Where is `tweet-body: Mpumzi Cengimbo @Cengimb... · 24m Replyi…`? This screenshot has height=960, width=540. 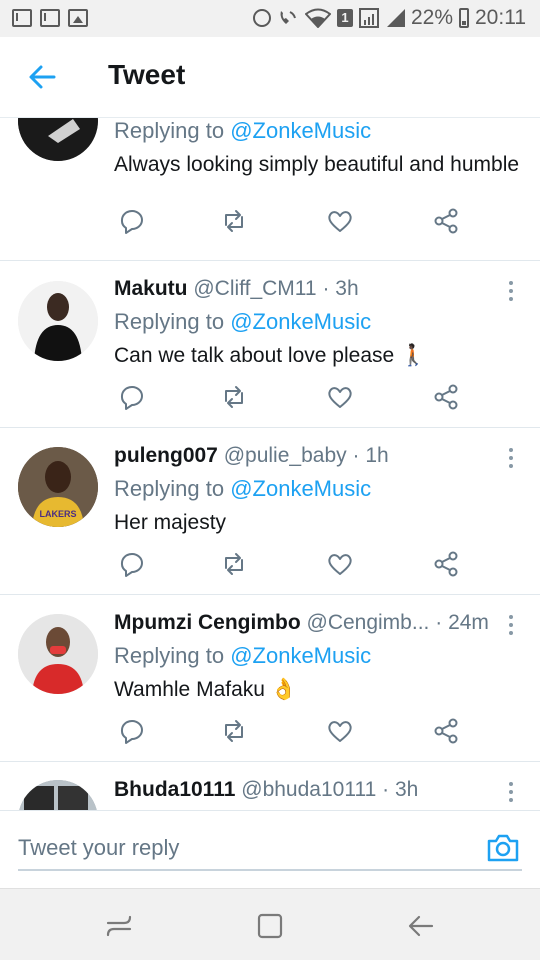
tweet-body: Mpumzi Cengimbo @Cengimb... · 24m Replyi… is located at coordinates (317, 657).